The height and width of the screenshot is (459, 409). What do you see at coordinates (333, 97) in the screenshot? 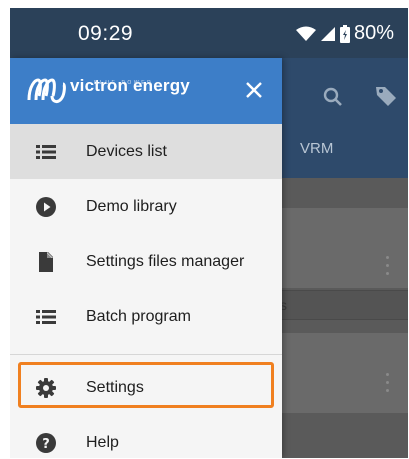
I see `search-icon` at bounding box center [333, 97].